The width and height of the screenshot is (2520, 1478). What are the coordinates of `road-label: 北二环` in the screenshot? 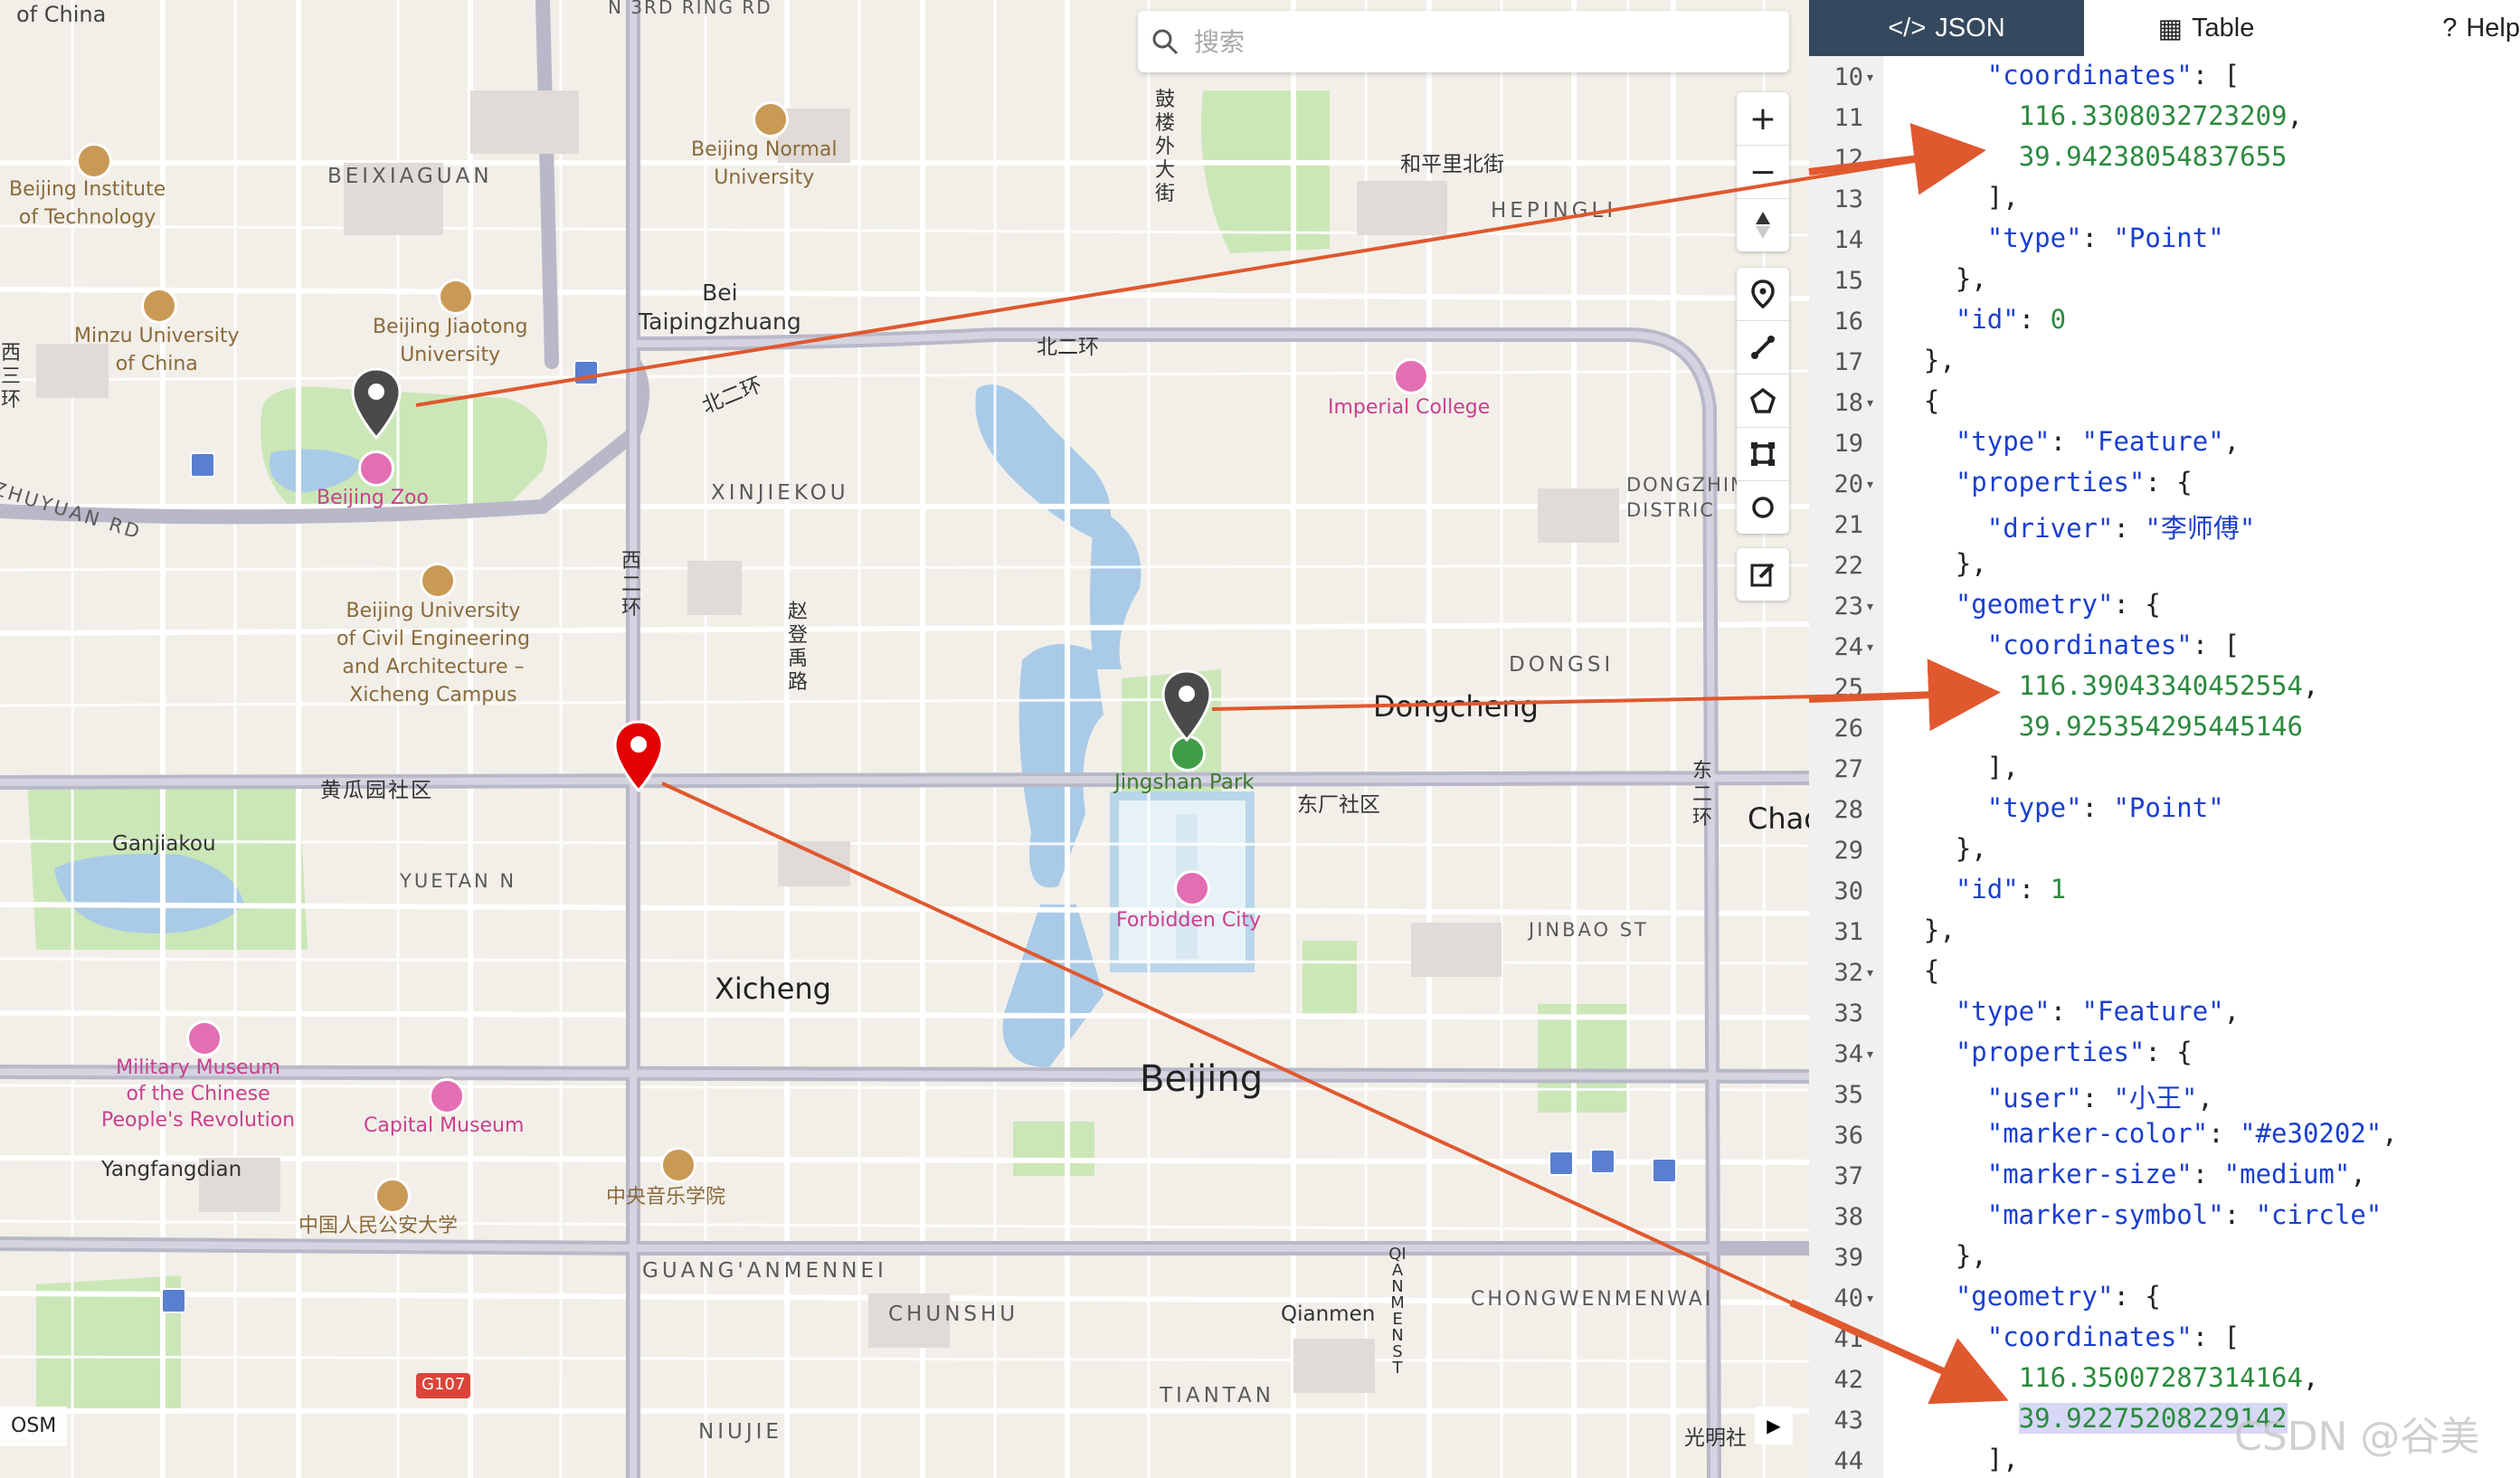 It's located at (1068, 347).